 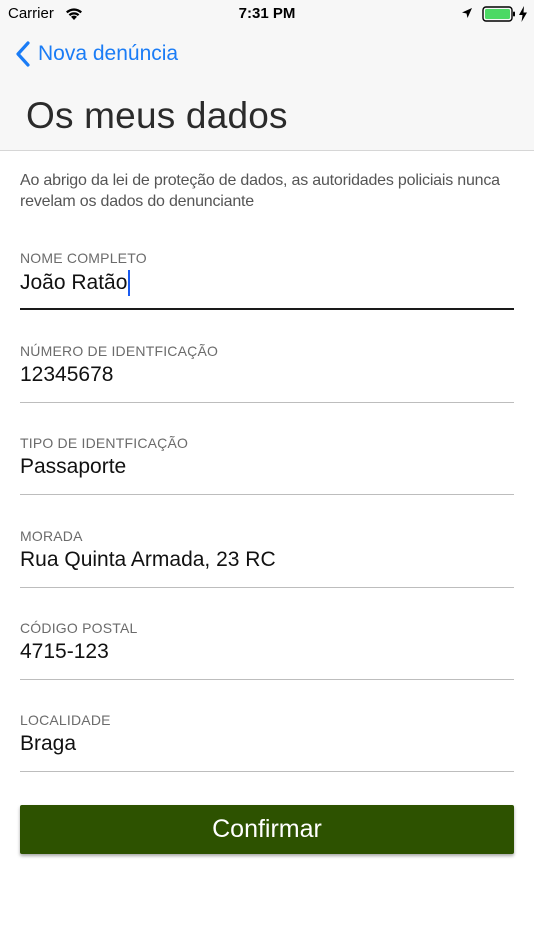 I want to click on address-label: MORADA, so click(x=51, y=536).